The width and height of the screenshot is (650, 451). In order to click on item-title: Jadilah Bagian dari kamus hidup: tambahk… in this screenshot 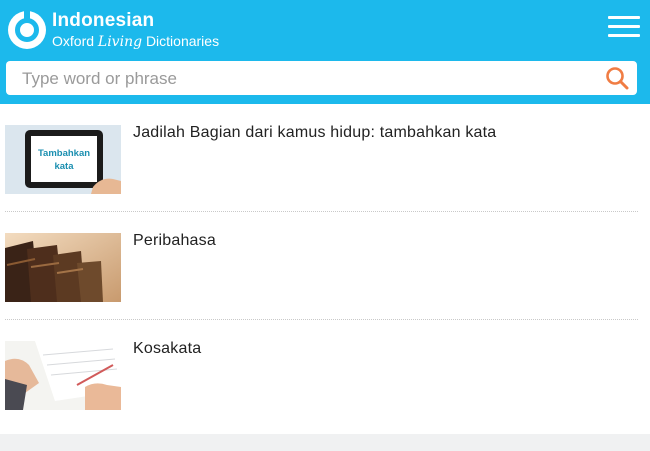, I will do `click(315, 132)`.